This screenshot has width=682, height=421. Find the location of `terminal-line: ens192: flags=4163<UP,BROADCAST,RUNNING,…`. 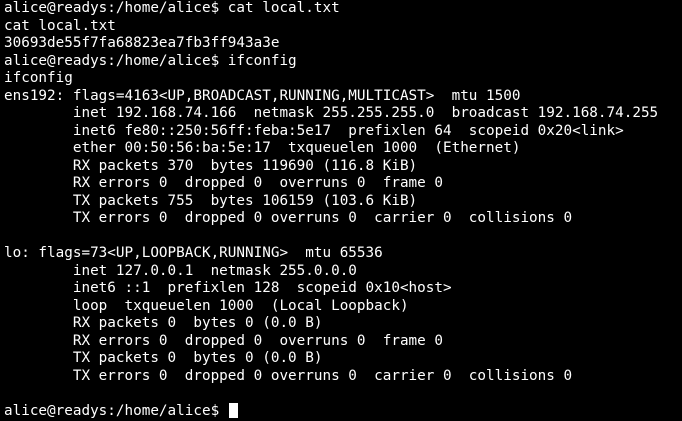

terminal-line: ens192: flags=4163<UP,BROADCAST,RUNNING,… is located at coordinates (262, 95).